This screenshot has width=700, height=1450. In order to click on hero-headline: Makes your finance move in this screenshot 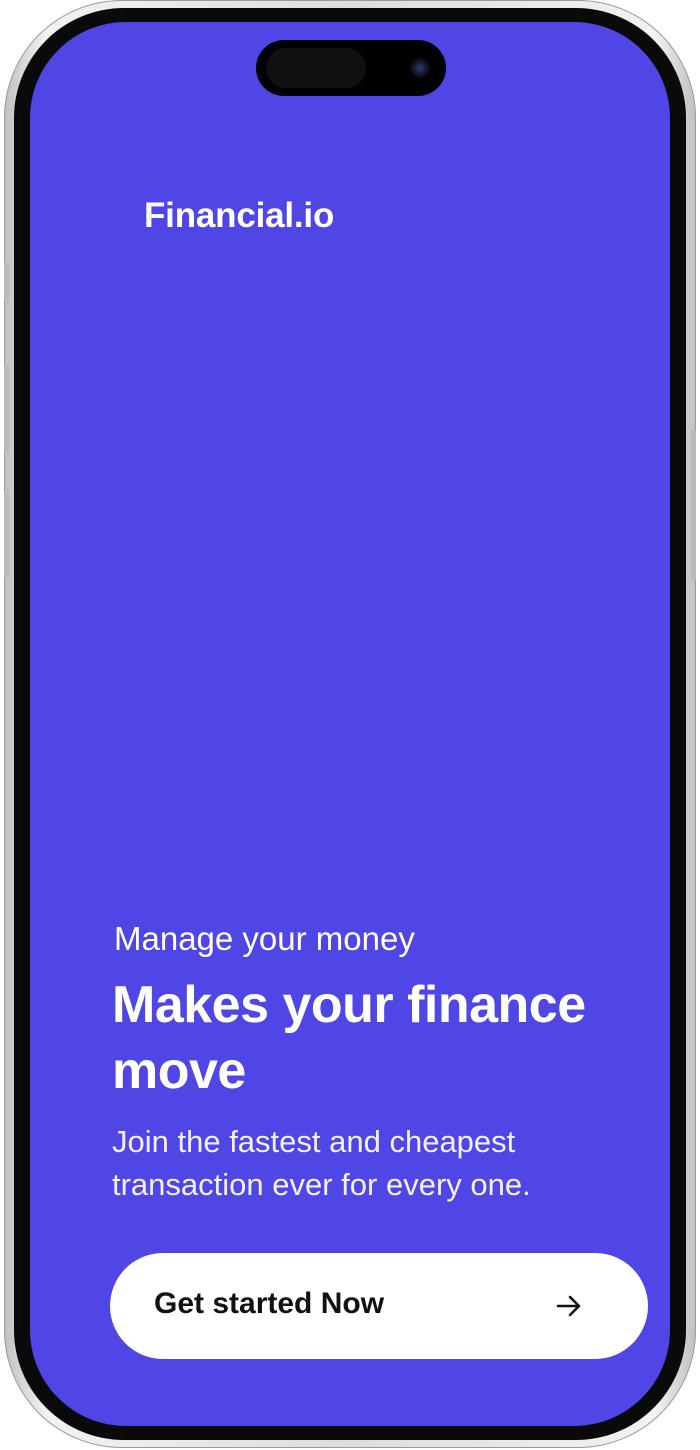, I will do `click(349, 1038)`.